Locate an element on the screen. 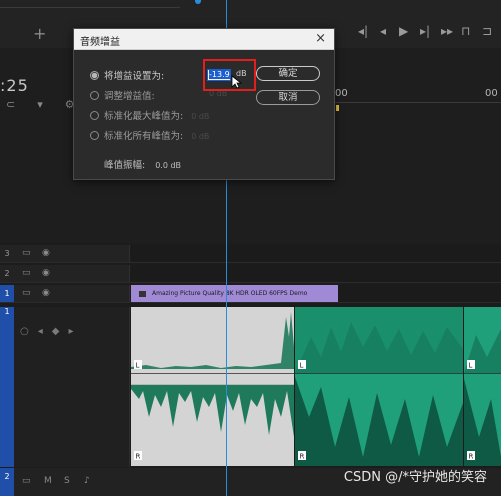 Image resolution: width=501 pixels, height=496 pixels. overwrite-icon: ⊐ is located at coordinates (487, 31).